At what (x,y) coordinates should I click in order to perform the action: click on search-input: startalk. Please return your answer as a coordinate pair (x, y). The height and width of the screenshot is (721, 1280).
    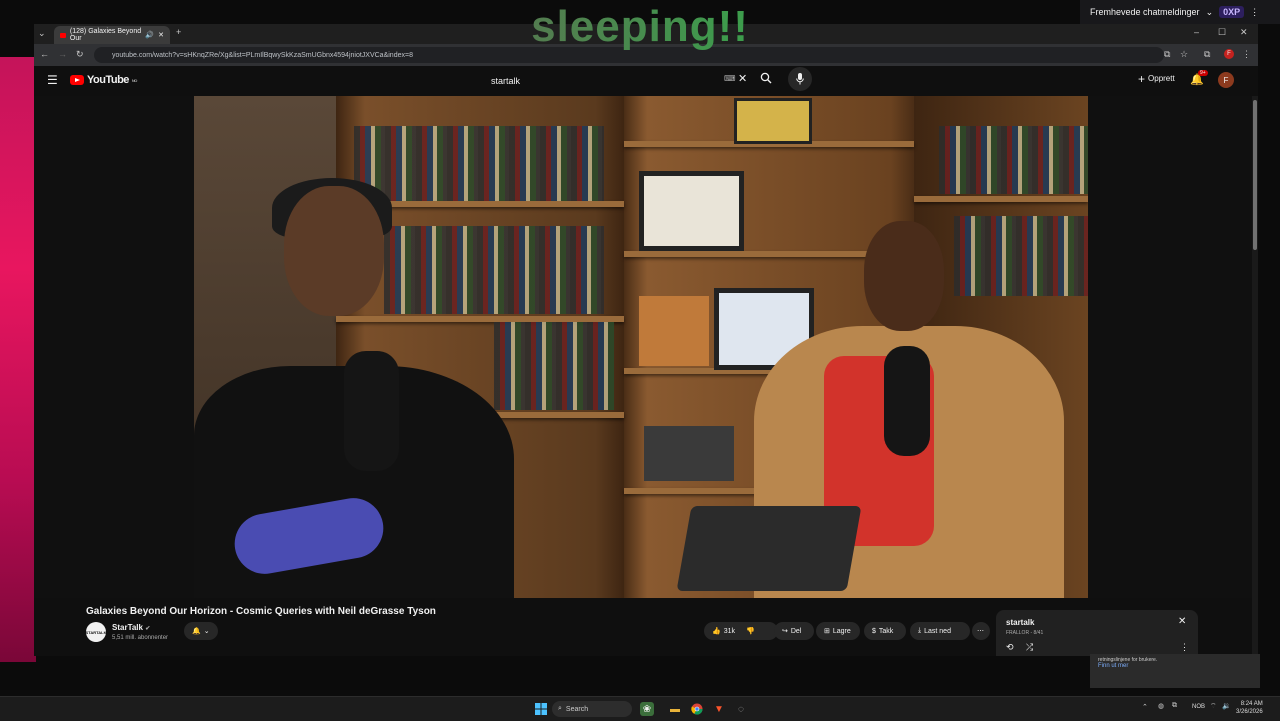
    Looking at the image, I should click on (618, 81).